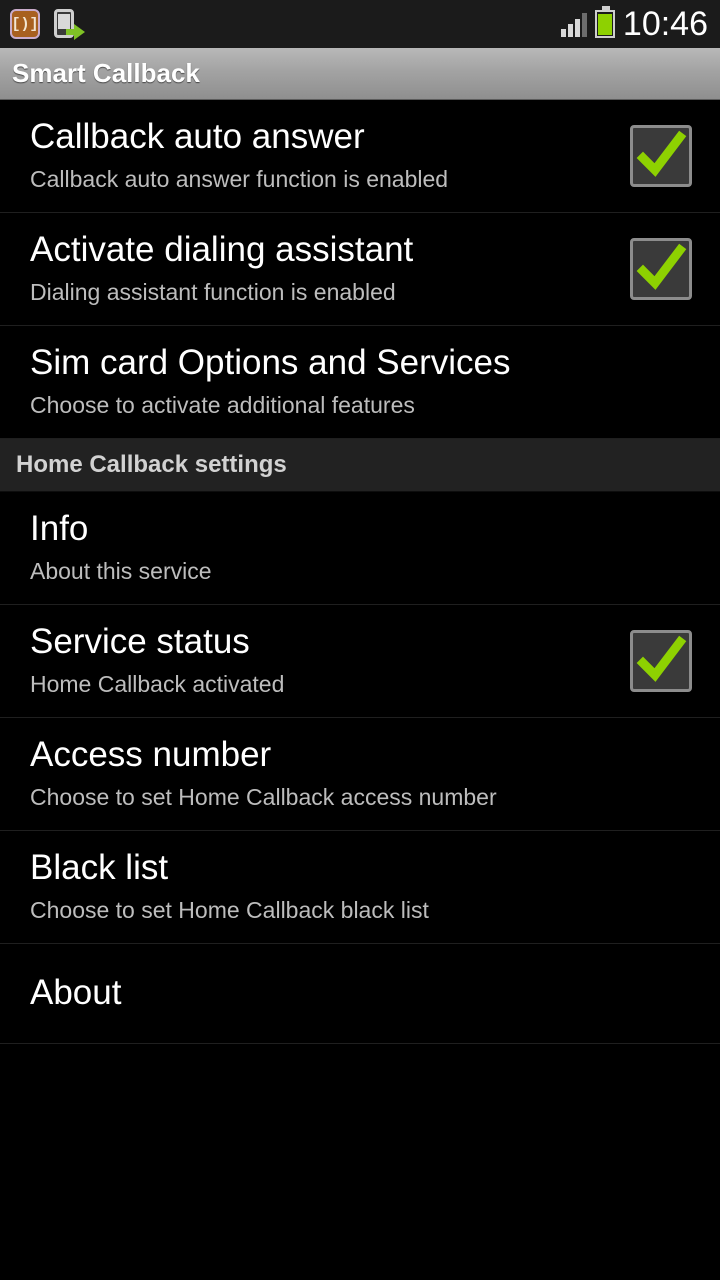  What do you see at coordinates (76, 992) in the screenshot?
I see `list-item-title: About` at bounding box center [76, 992].